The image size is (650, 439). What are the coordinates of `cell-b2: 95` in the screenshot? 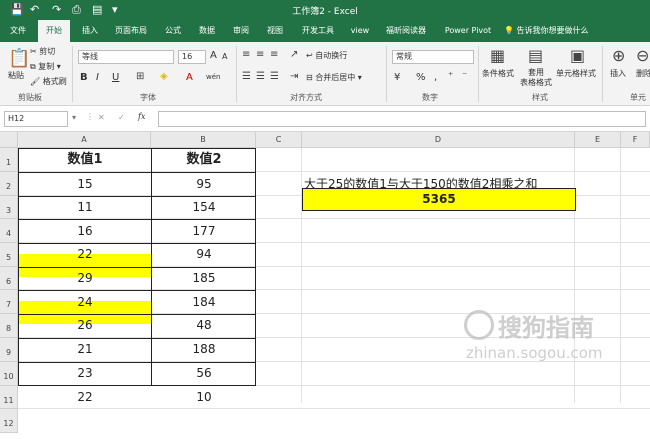 It's located at (204, 184).